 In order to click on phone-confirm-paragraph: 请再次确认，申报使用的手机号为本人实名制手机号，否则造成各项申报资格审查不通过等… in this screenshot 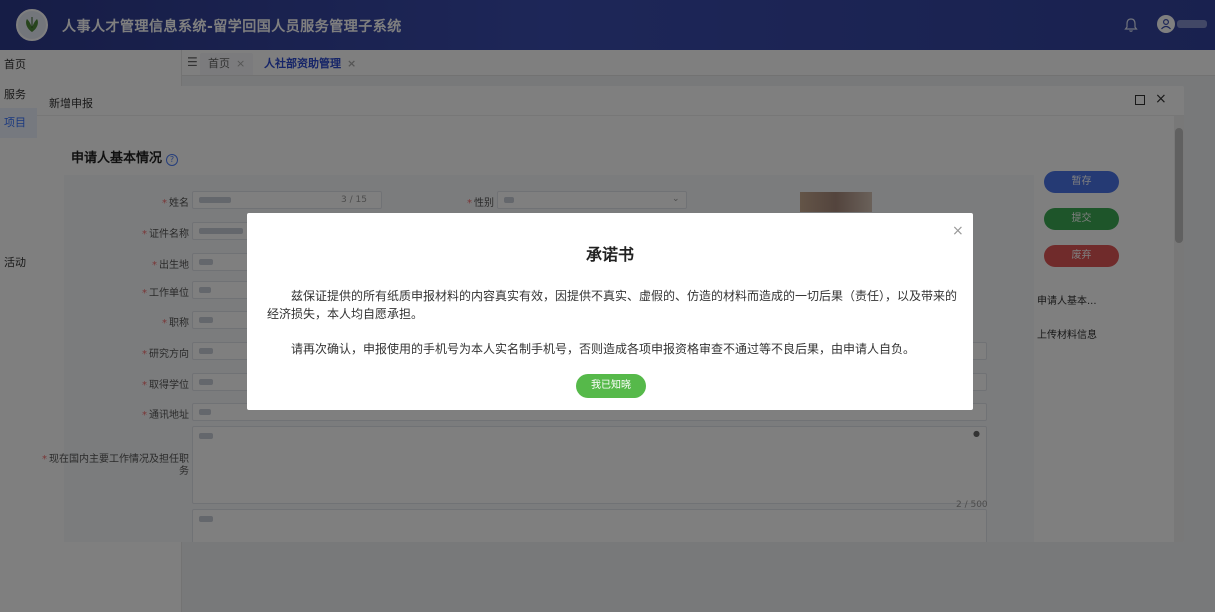, I will do `click(603, 349)`.